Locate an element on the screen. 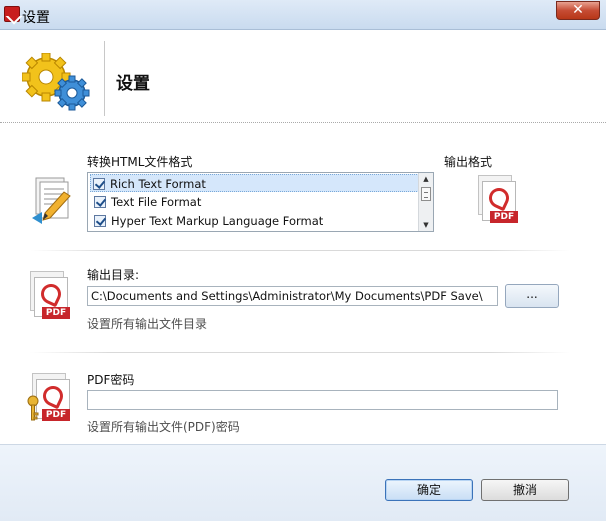 The image size is (606, 521). pdf-lock-icon: PDF is located at coordinates (50, 400).